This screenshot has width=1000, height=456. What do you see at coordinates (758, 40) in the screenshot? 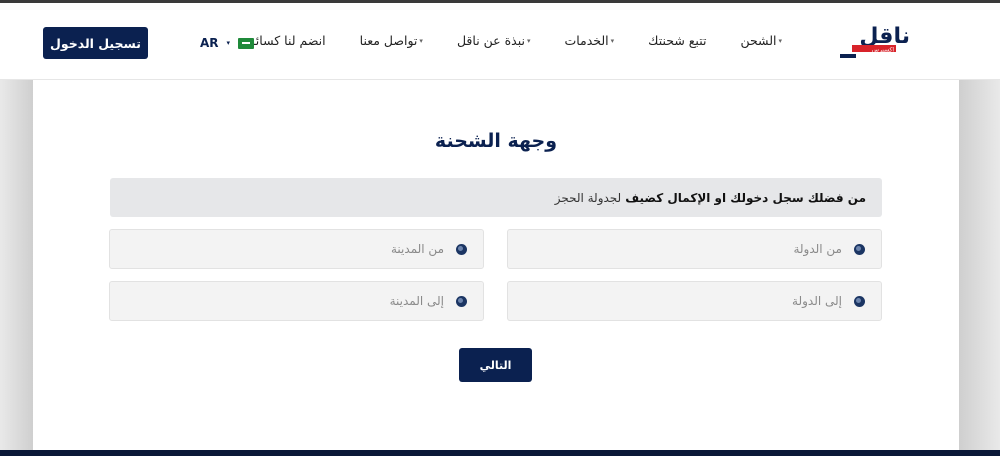
I see `nav-shipping-label: الشحن` at bounding box center [758, 40].